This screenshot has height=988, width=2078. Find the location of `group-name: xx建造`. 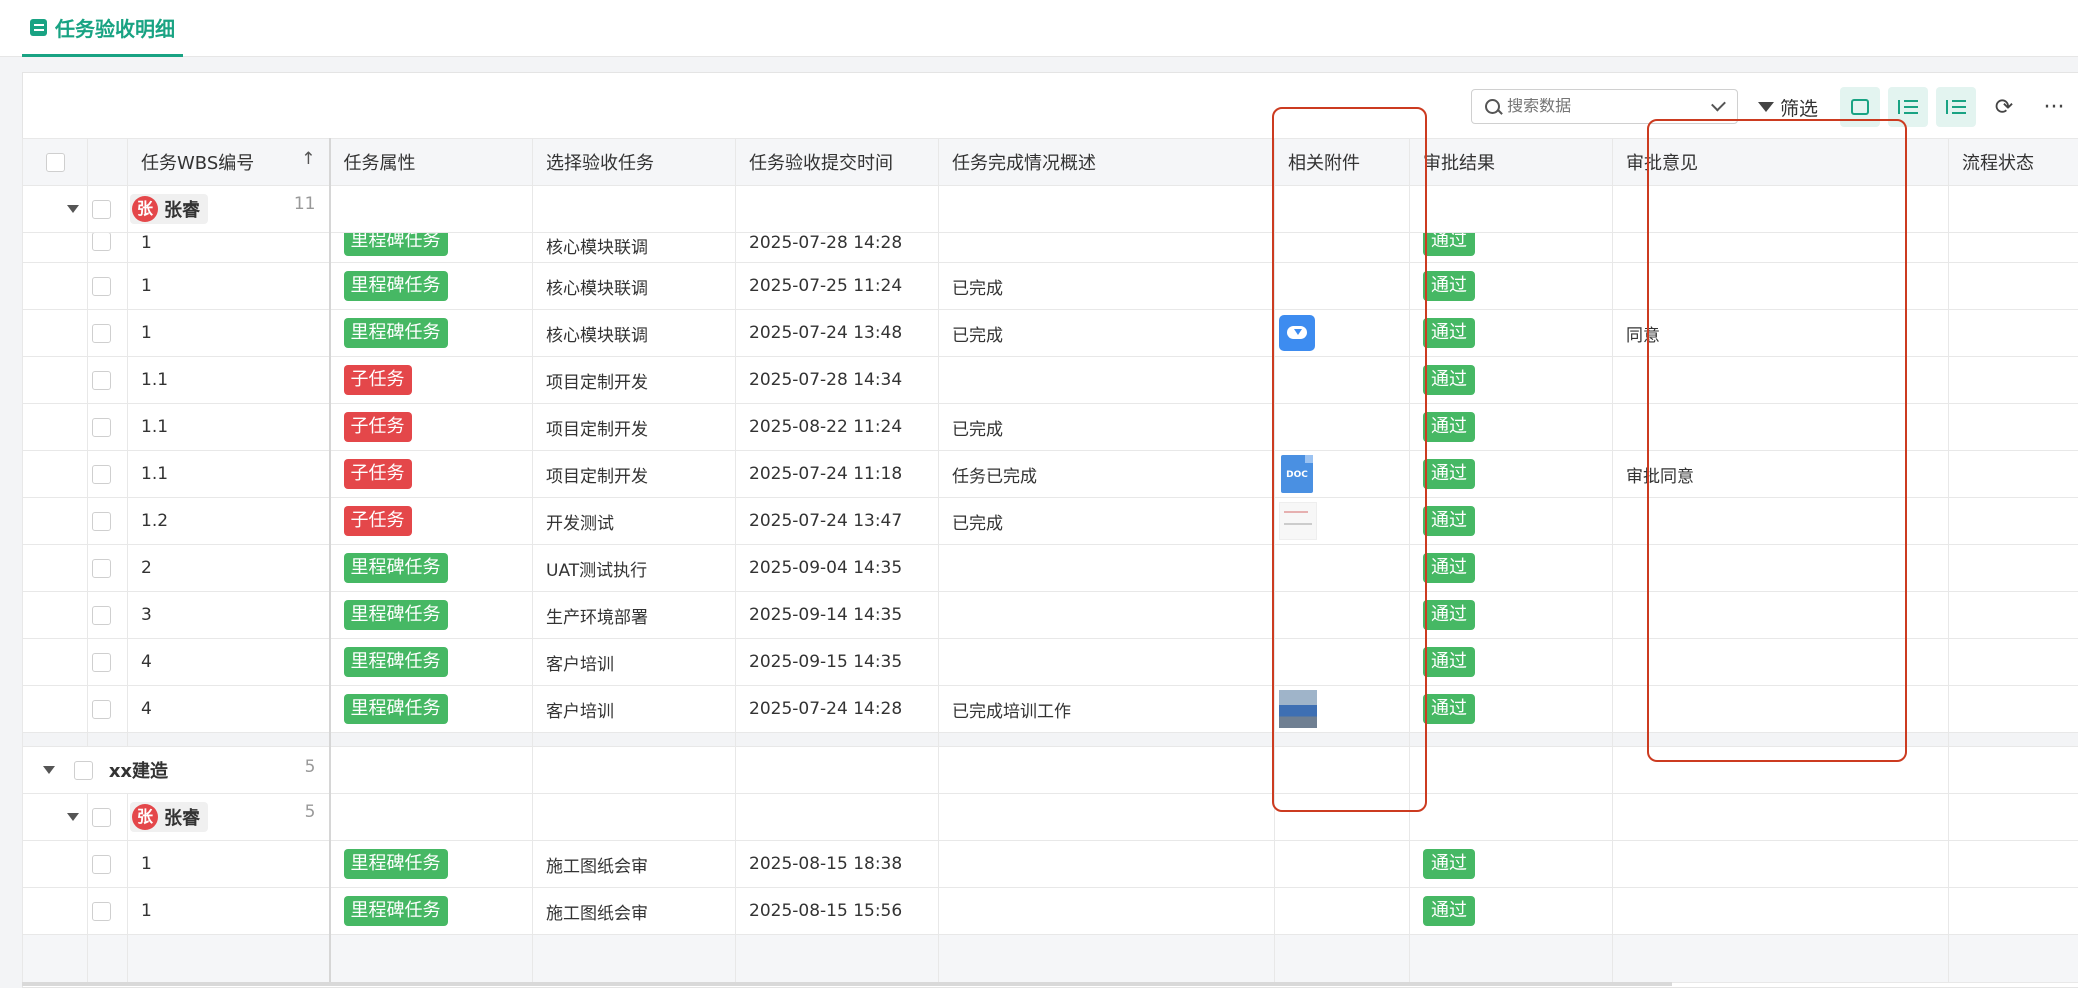

group-name: xx建造 is located at coordinates (138, 771).